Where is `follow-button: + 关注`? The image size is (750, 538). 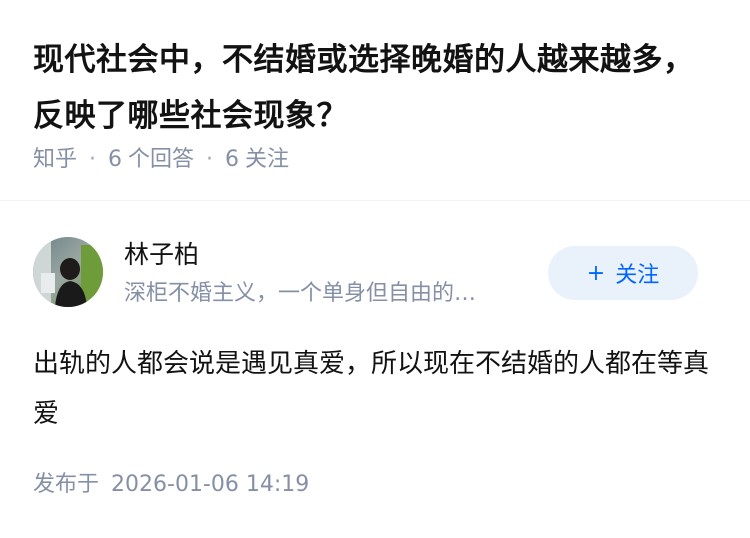 follow-button: + 关注 is located at coordinates (623, 273).